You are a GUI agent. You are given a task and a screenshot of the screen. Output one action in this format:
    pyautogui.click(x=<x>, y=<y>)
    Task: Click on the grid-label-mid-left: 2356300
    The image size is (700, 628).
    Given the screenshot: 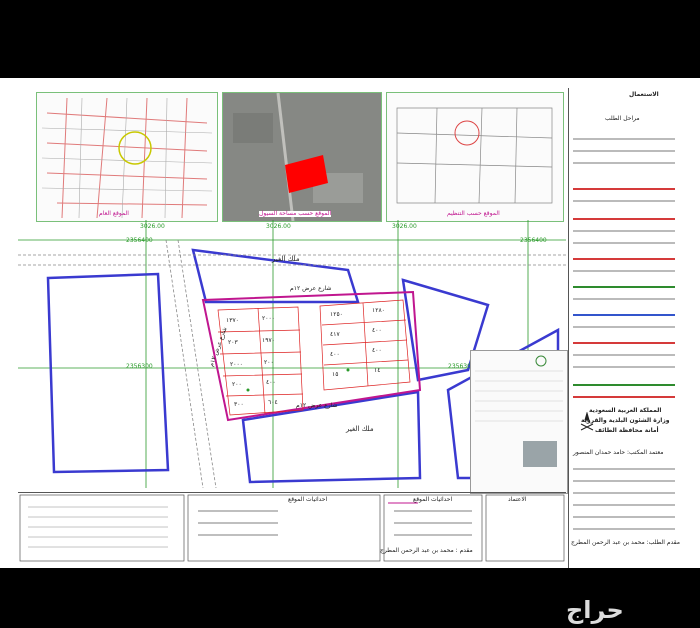 What is the action you would take?
    pyautogui.click(x=139, y=366)
    